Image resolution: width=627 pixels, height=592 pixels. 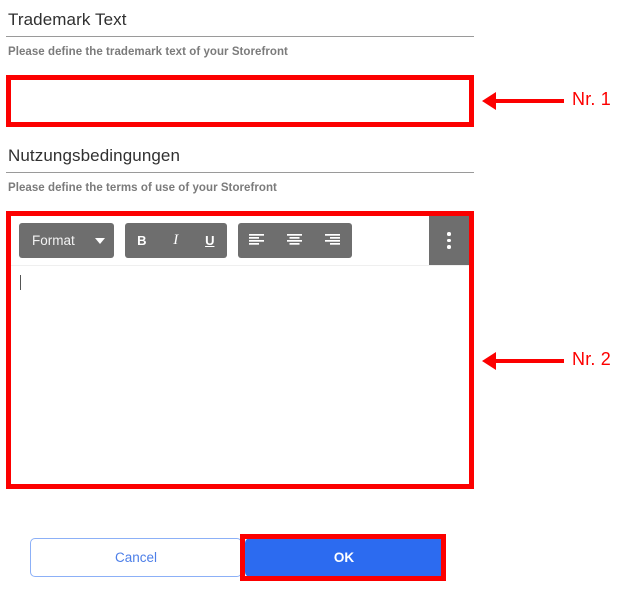 I want to click on text-style-group: B I U, so click(x=175, y=240).